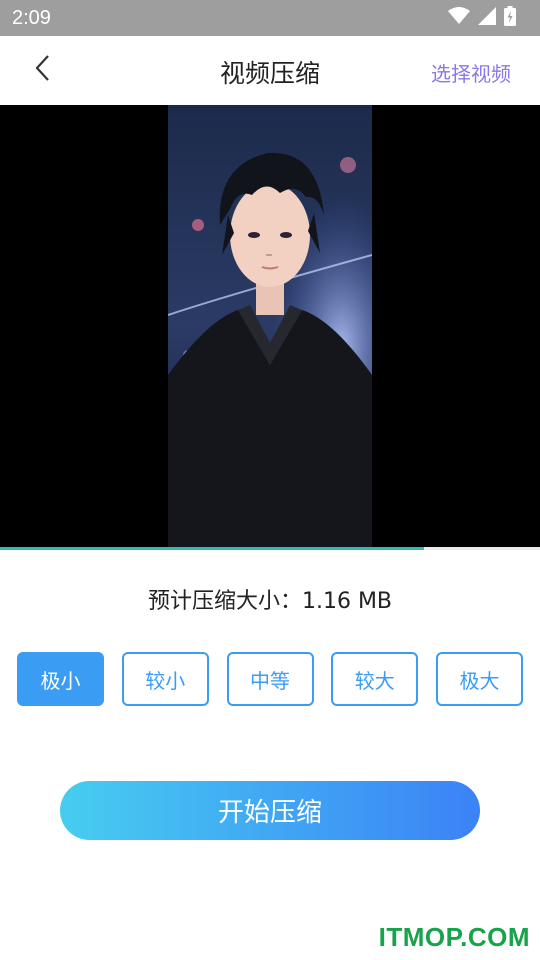 Image resolution: width=540 pixels, height=960 pixels. Describe the element at coordinates (31, 17) in the screenshot. I see `status-time: 2:09` at that location.